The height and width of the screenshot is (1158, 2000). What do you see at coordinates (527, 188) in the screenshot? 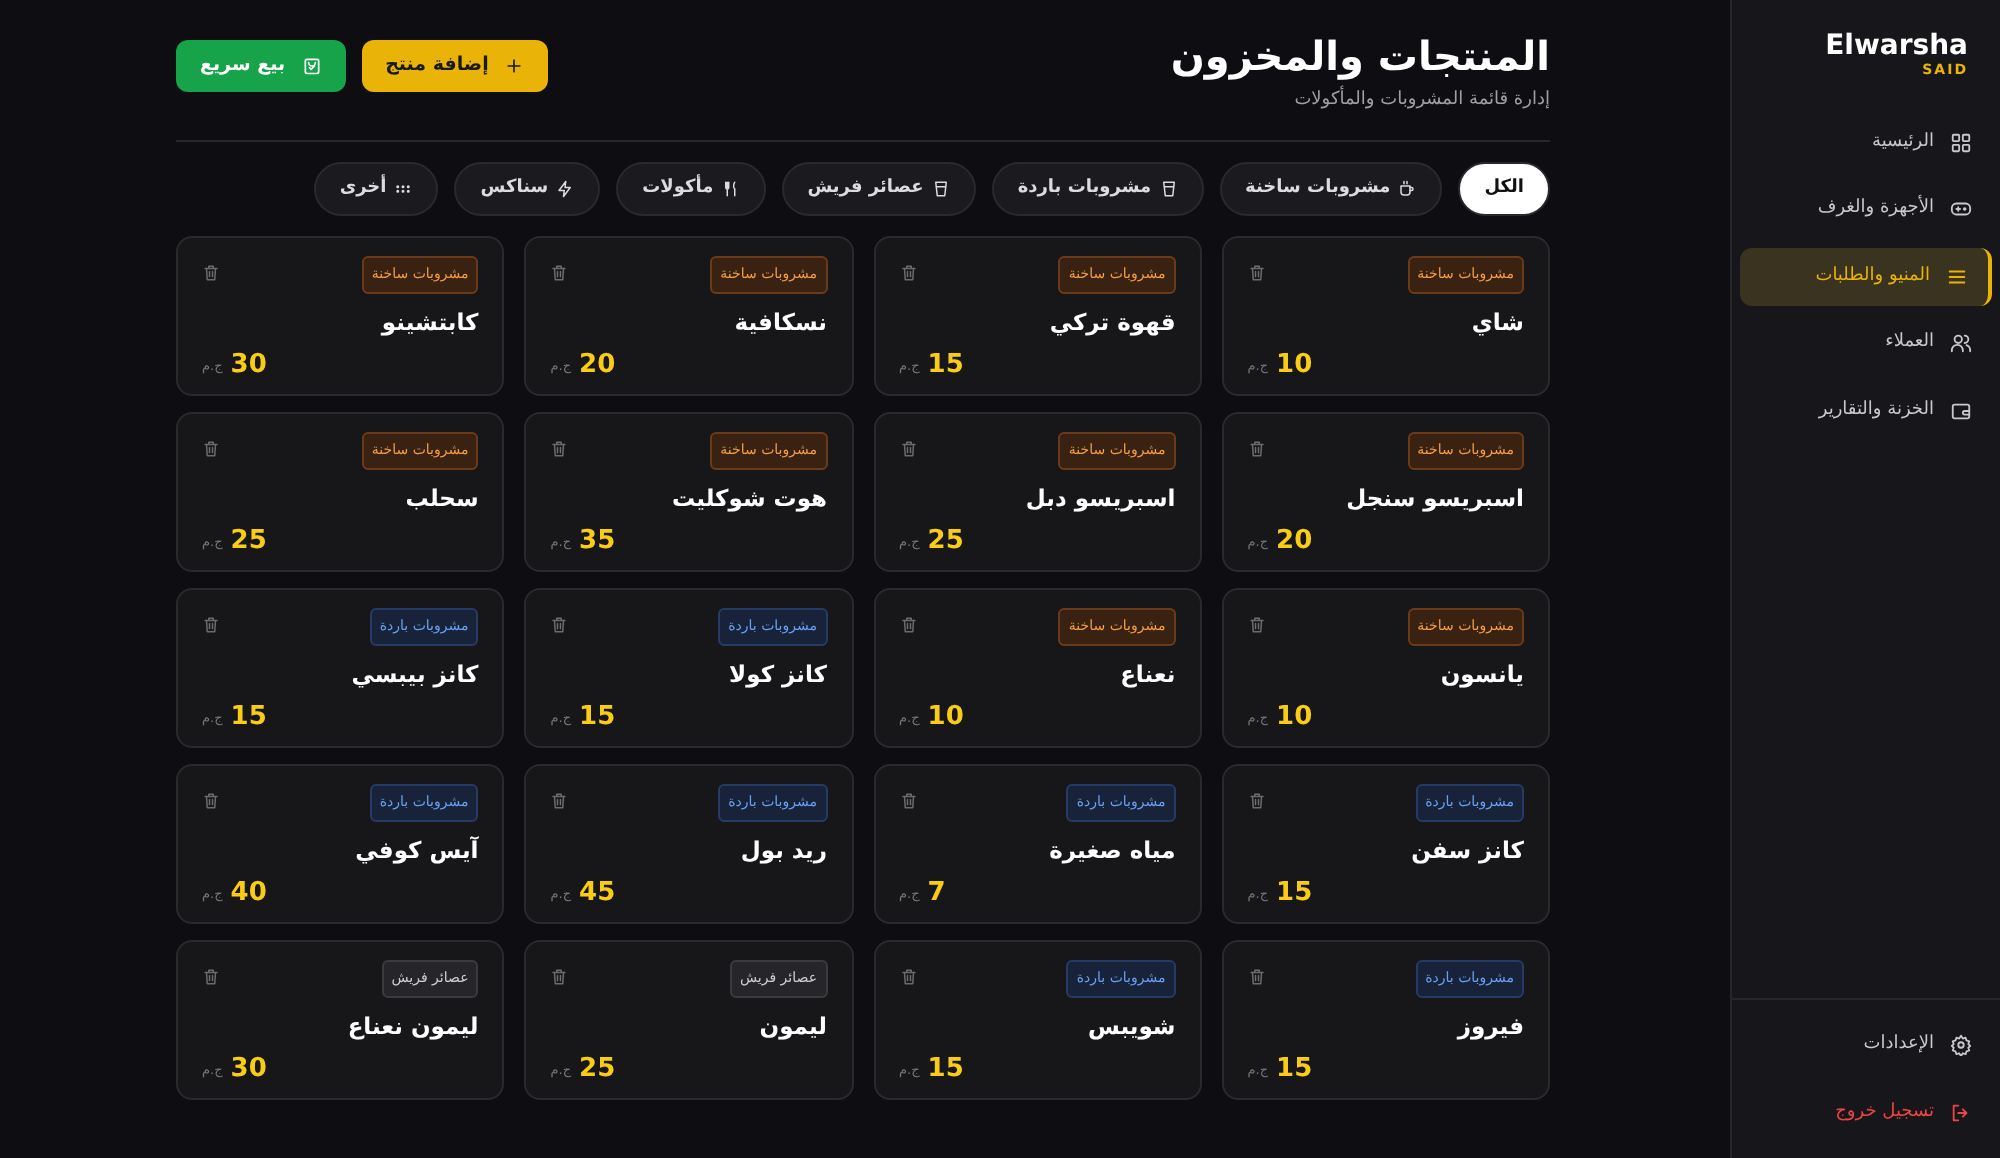
I see `filter-tab: سناكس` at bounding box center [527, 188].